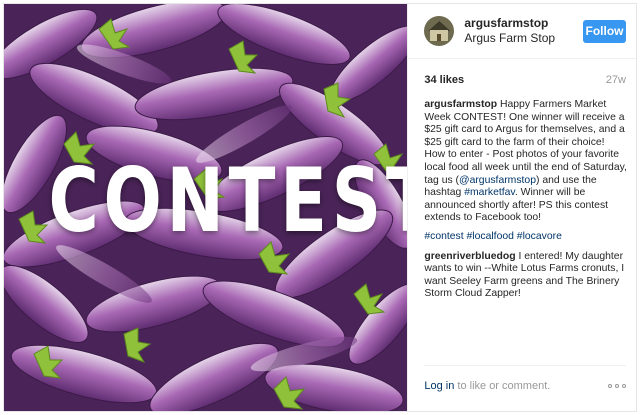  I want to click on hashtag-link: #contest, so click(443, 236).